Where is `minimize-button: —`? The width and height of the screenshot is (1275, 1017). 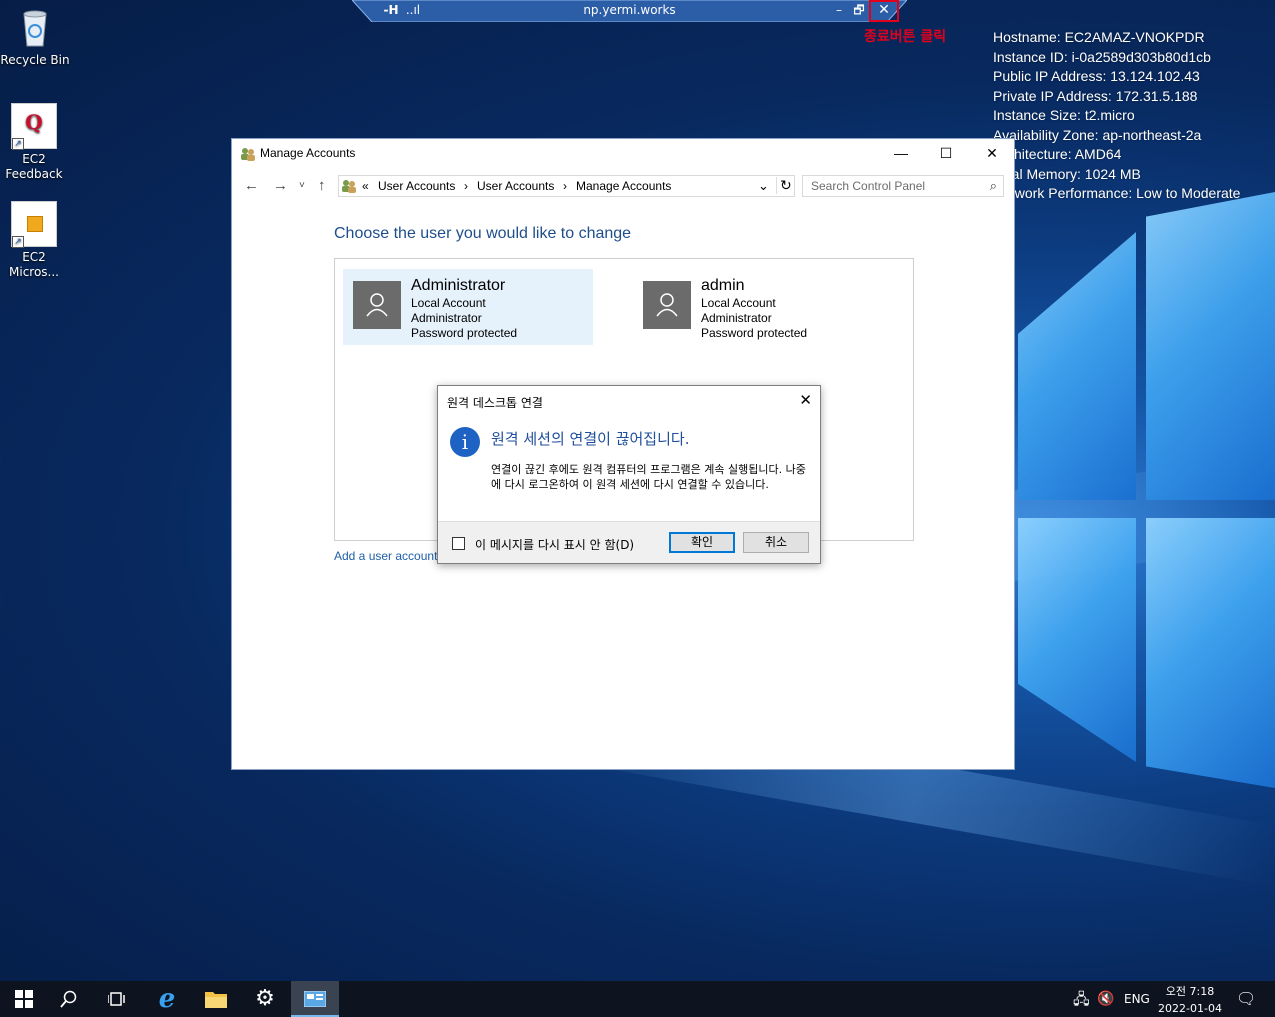
minimize-button: — is located at coordinates (901, 154).